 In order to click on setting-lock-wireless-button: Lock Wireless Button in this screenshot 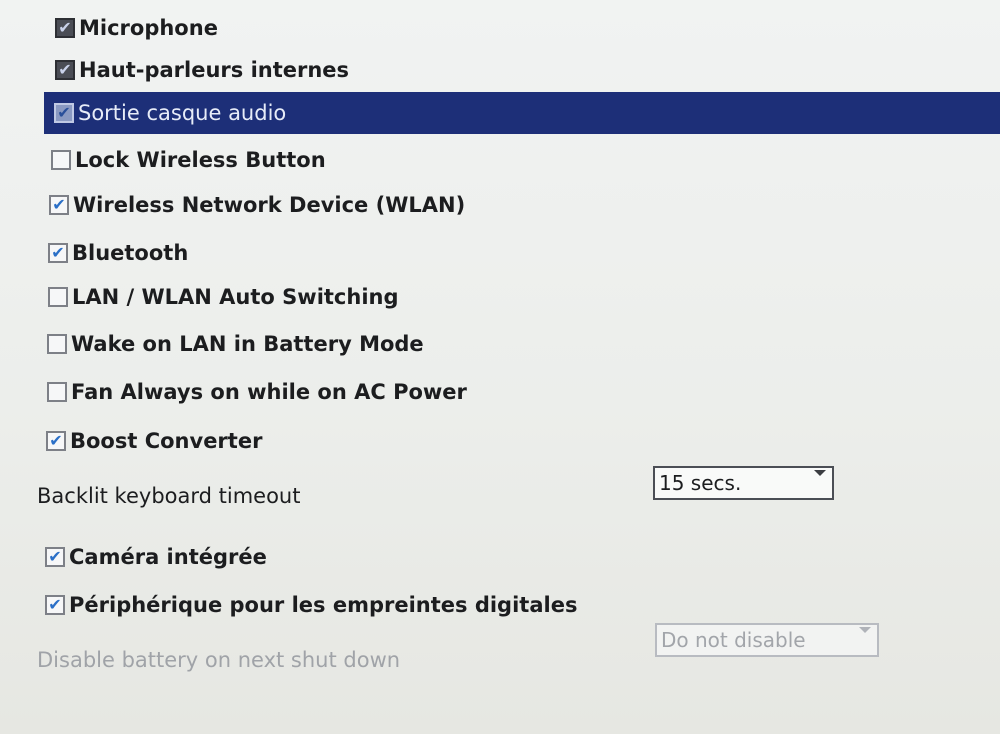, I will do `click(188, 160)`.